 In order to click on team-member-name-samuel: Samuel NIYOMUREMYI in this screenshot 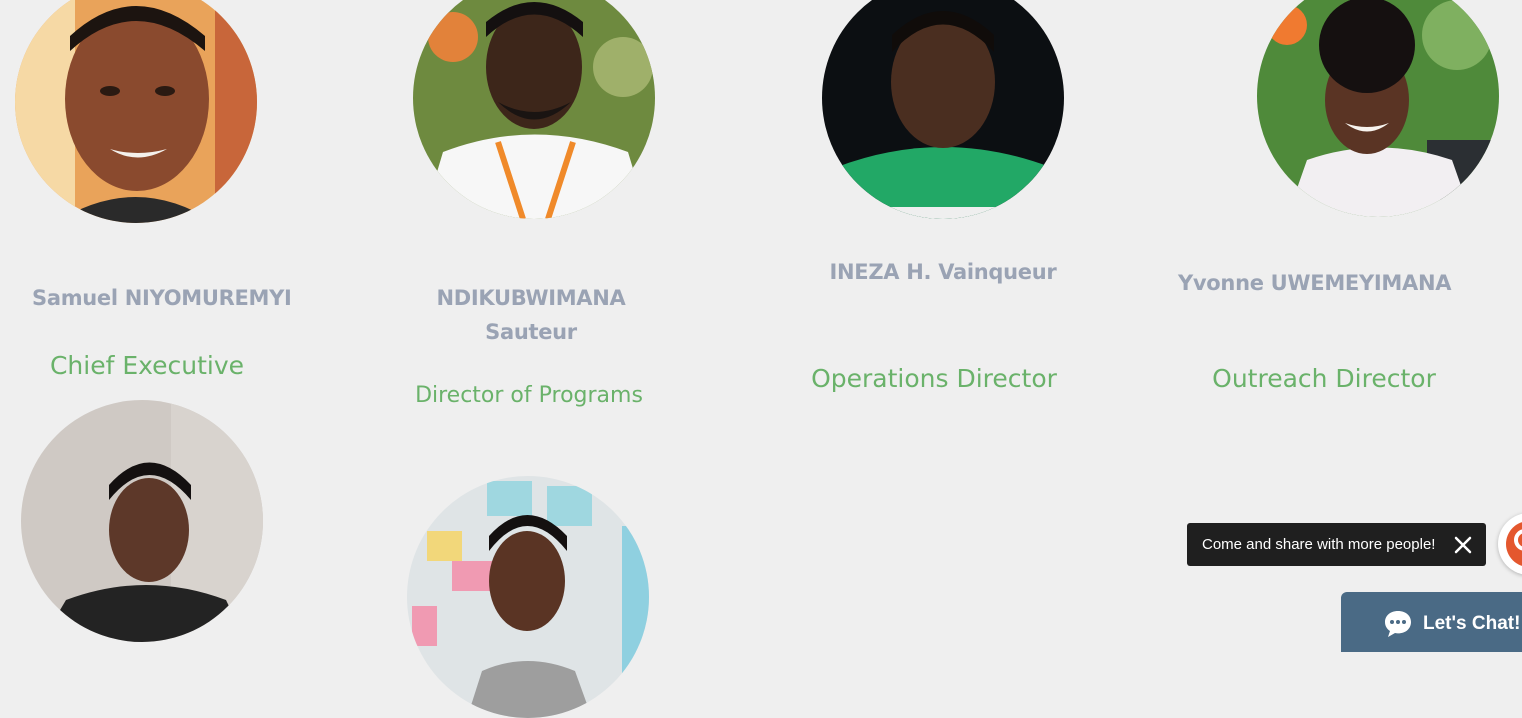, I will do `click(162, 298)`.